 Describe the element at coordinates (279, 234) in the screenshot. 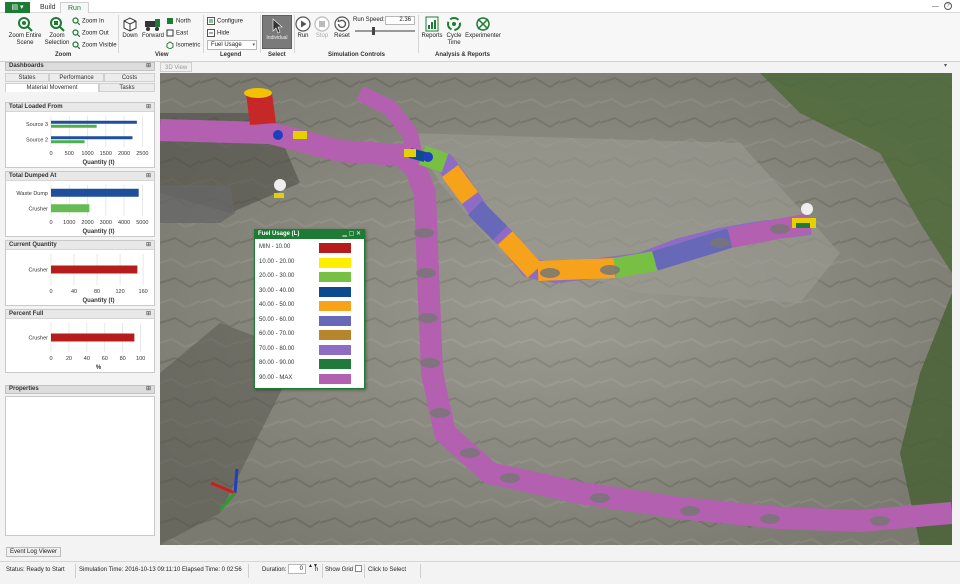

I see `legend-title: Fuel Usage (L)` at that location.